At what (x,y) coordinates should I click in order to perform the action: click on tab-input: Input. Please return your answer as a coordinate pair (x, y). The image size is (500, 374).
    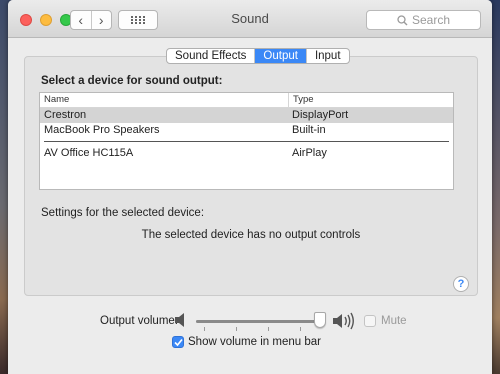
    Looking at the image, I should click on (327, 56).